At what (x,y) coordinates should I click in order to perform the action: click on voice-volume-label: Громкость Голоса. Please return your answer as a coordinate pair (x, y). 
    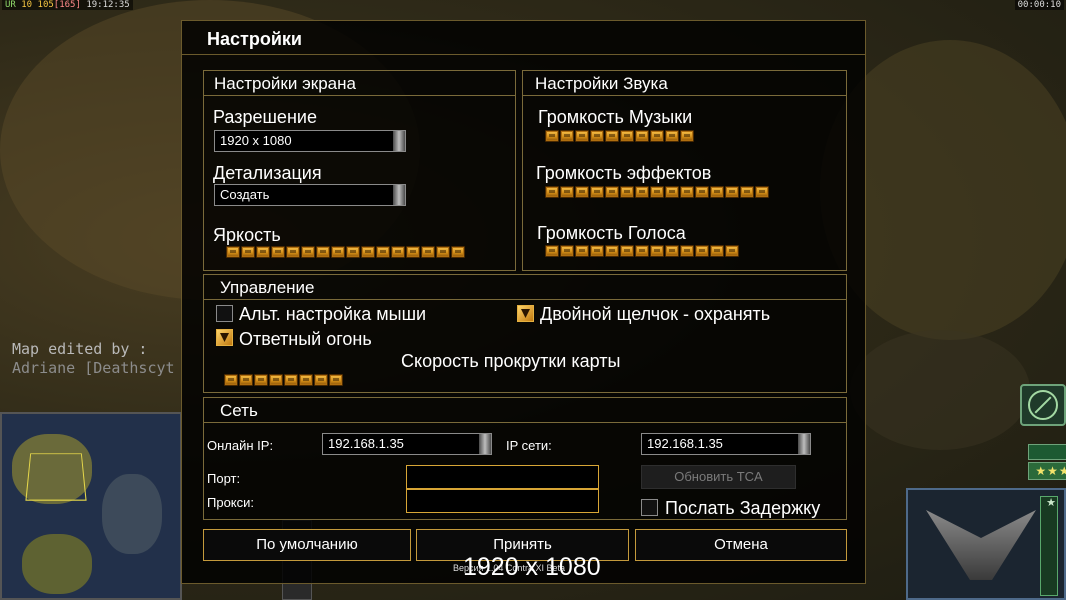
    Looking at the image, I should click on (611, 233).